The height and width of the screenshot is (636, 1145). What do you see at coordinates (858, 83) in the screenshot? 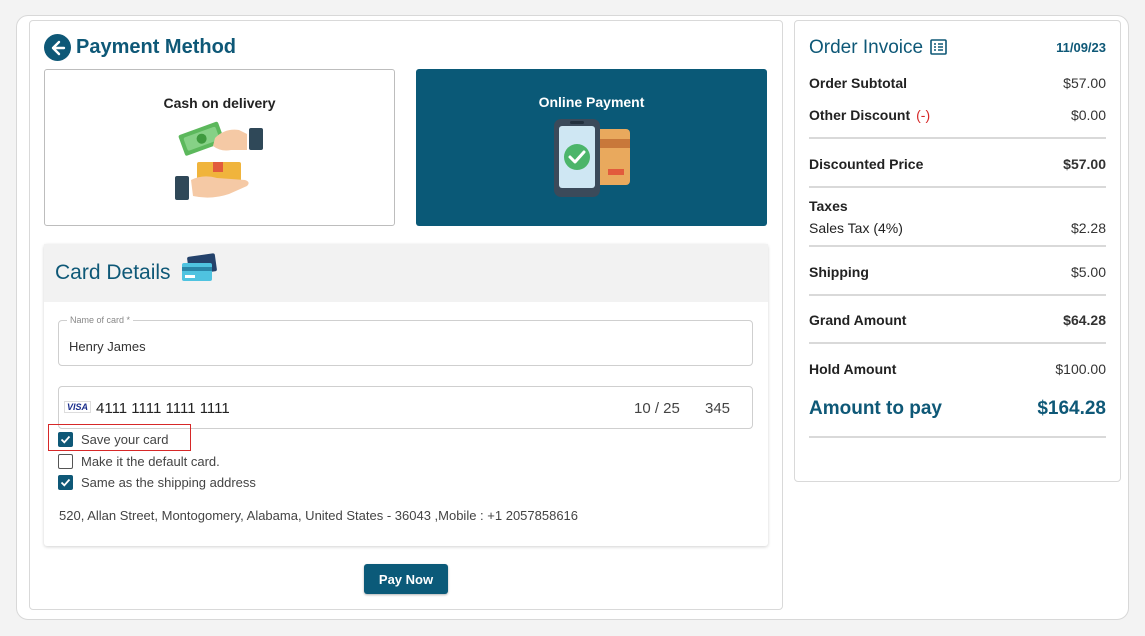
I see `order-subtotal-label: Order Subtotal` at bounding box center [858, 83].